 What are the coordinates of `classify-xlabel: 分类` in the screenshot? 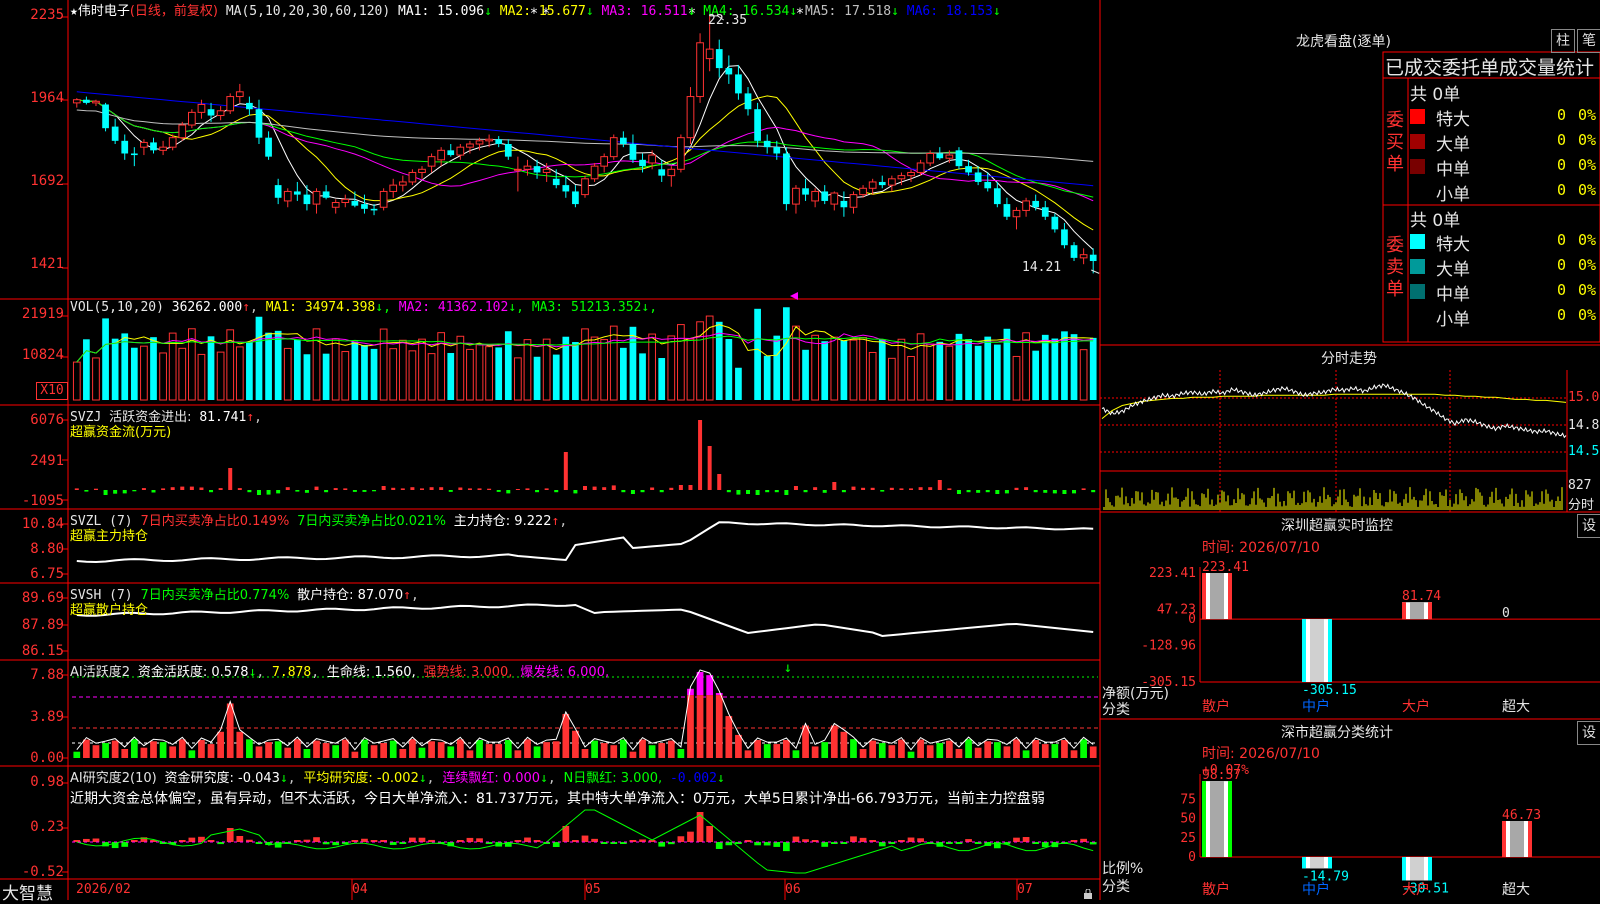 It's located at (1116, 887).